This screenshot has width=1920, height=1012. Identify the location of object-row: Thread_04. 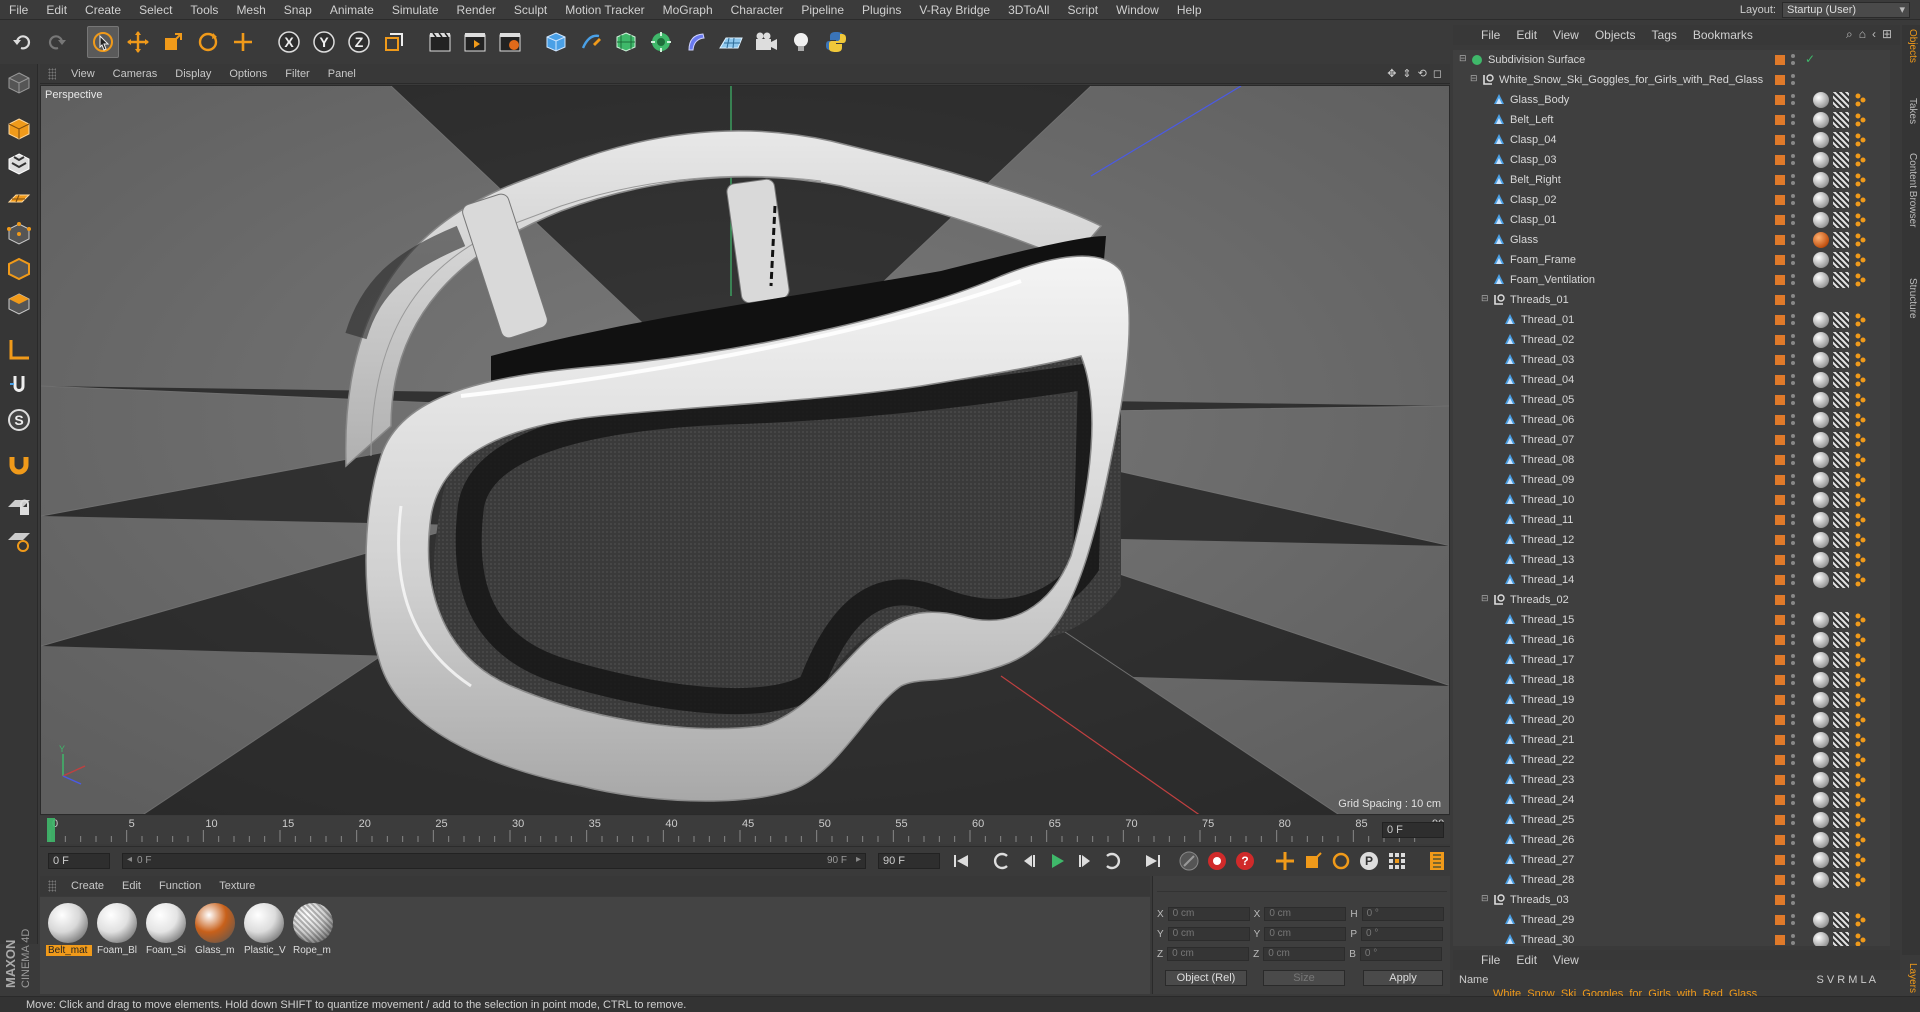
(1671, 380).